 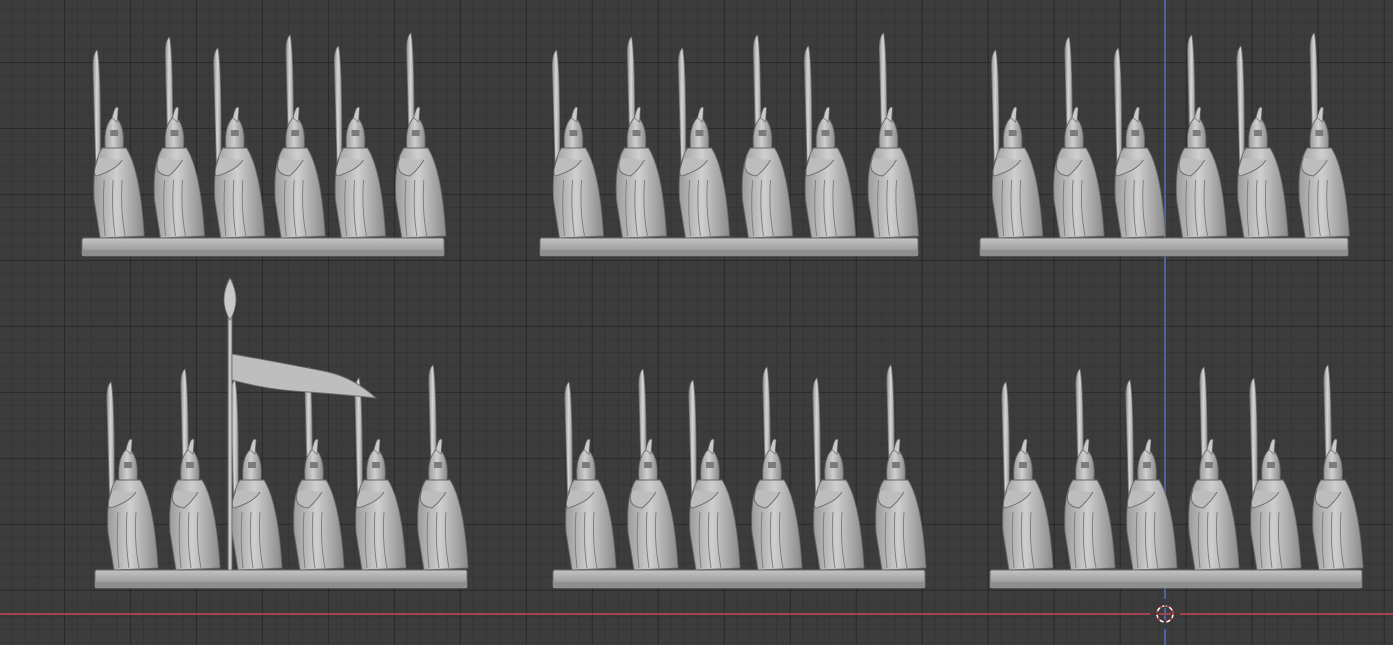 What do you see at coordinates (1165, 614) in the screenshot?
I see `3d-cursor-icon` at bounding box center [1165, 614].